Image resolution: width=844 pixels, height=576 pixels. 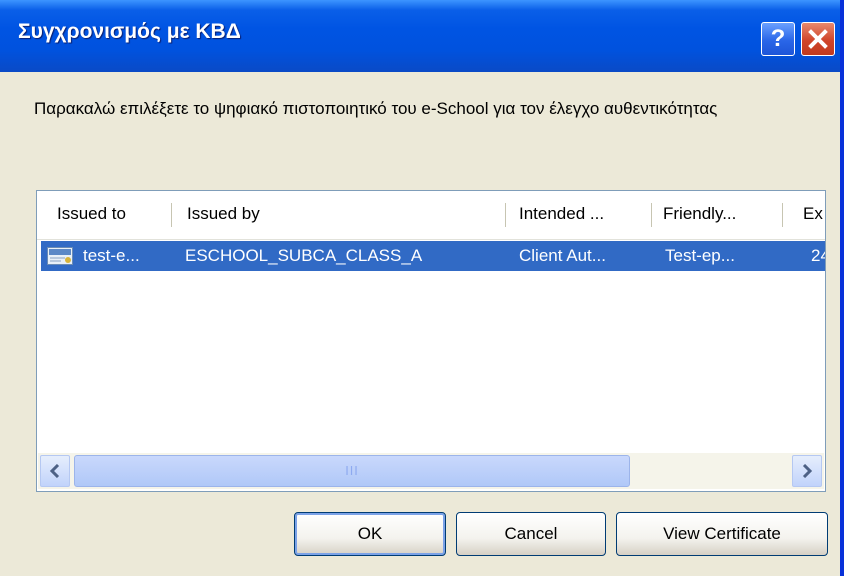 I want to click on scroll-left-button, so click(x=55, y=471).